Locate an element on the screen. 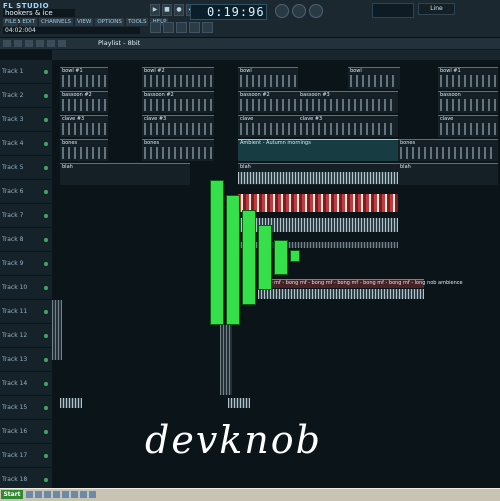  track-header: Track 5 is located at coordinates (26, 168).